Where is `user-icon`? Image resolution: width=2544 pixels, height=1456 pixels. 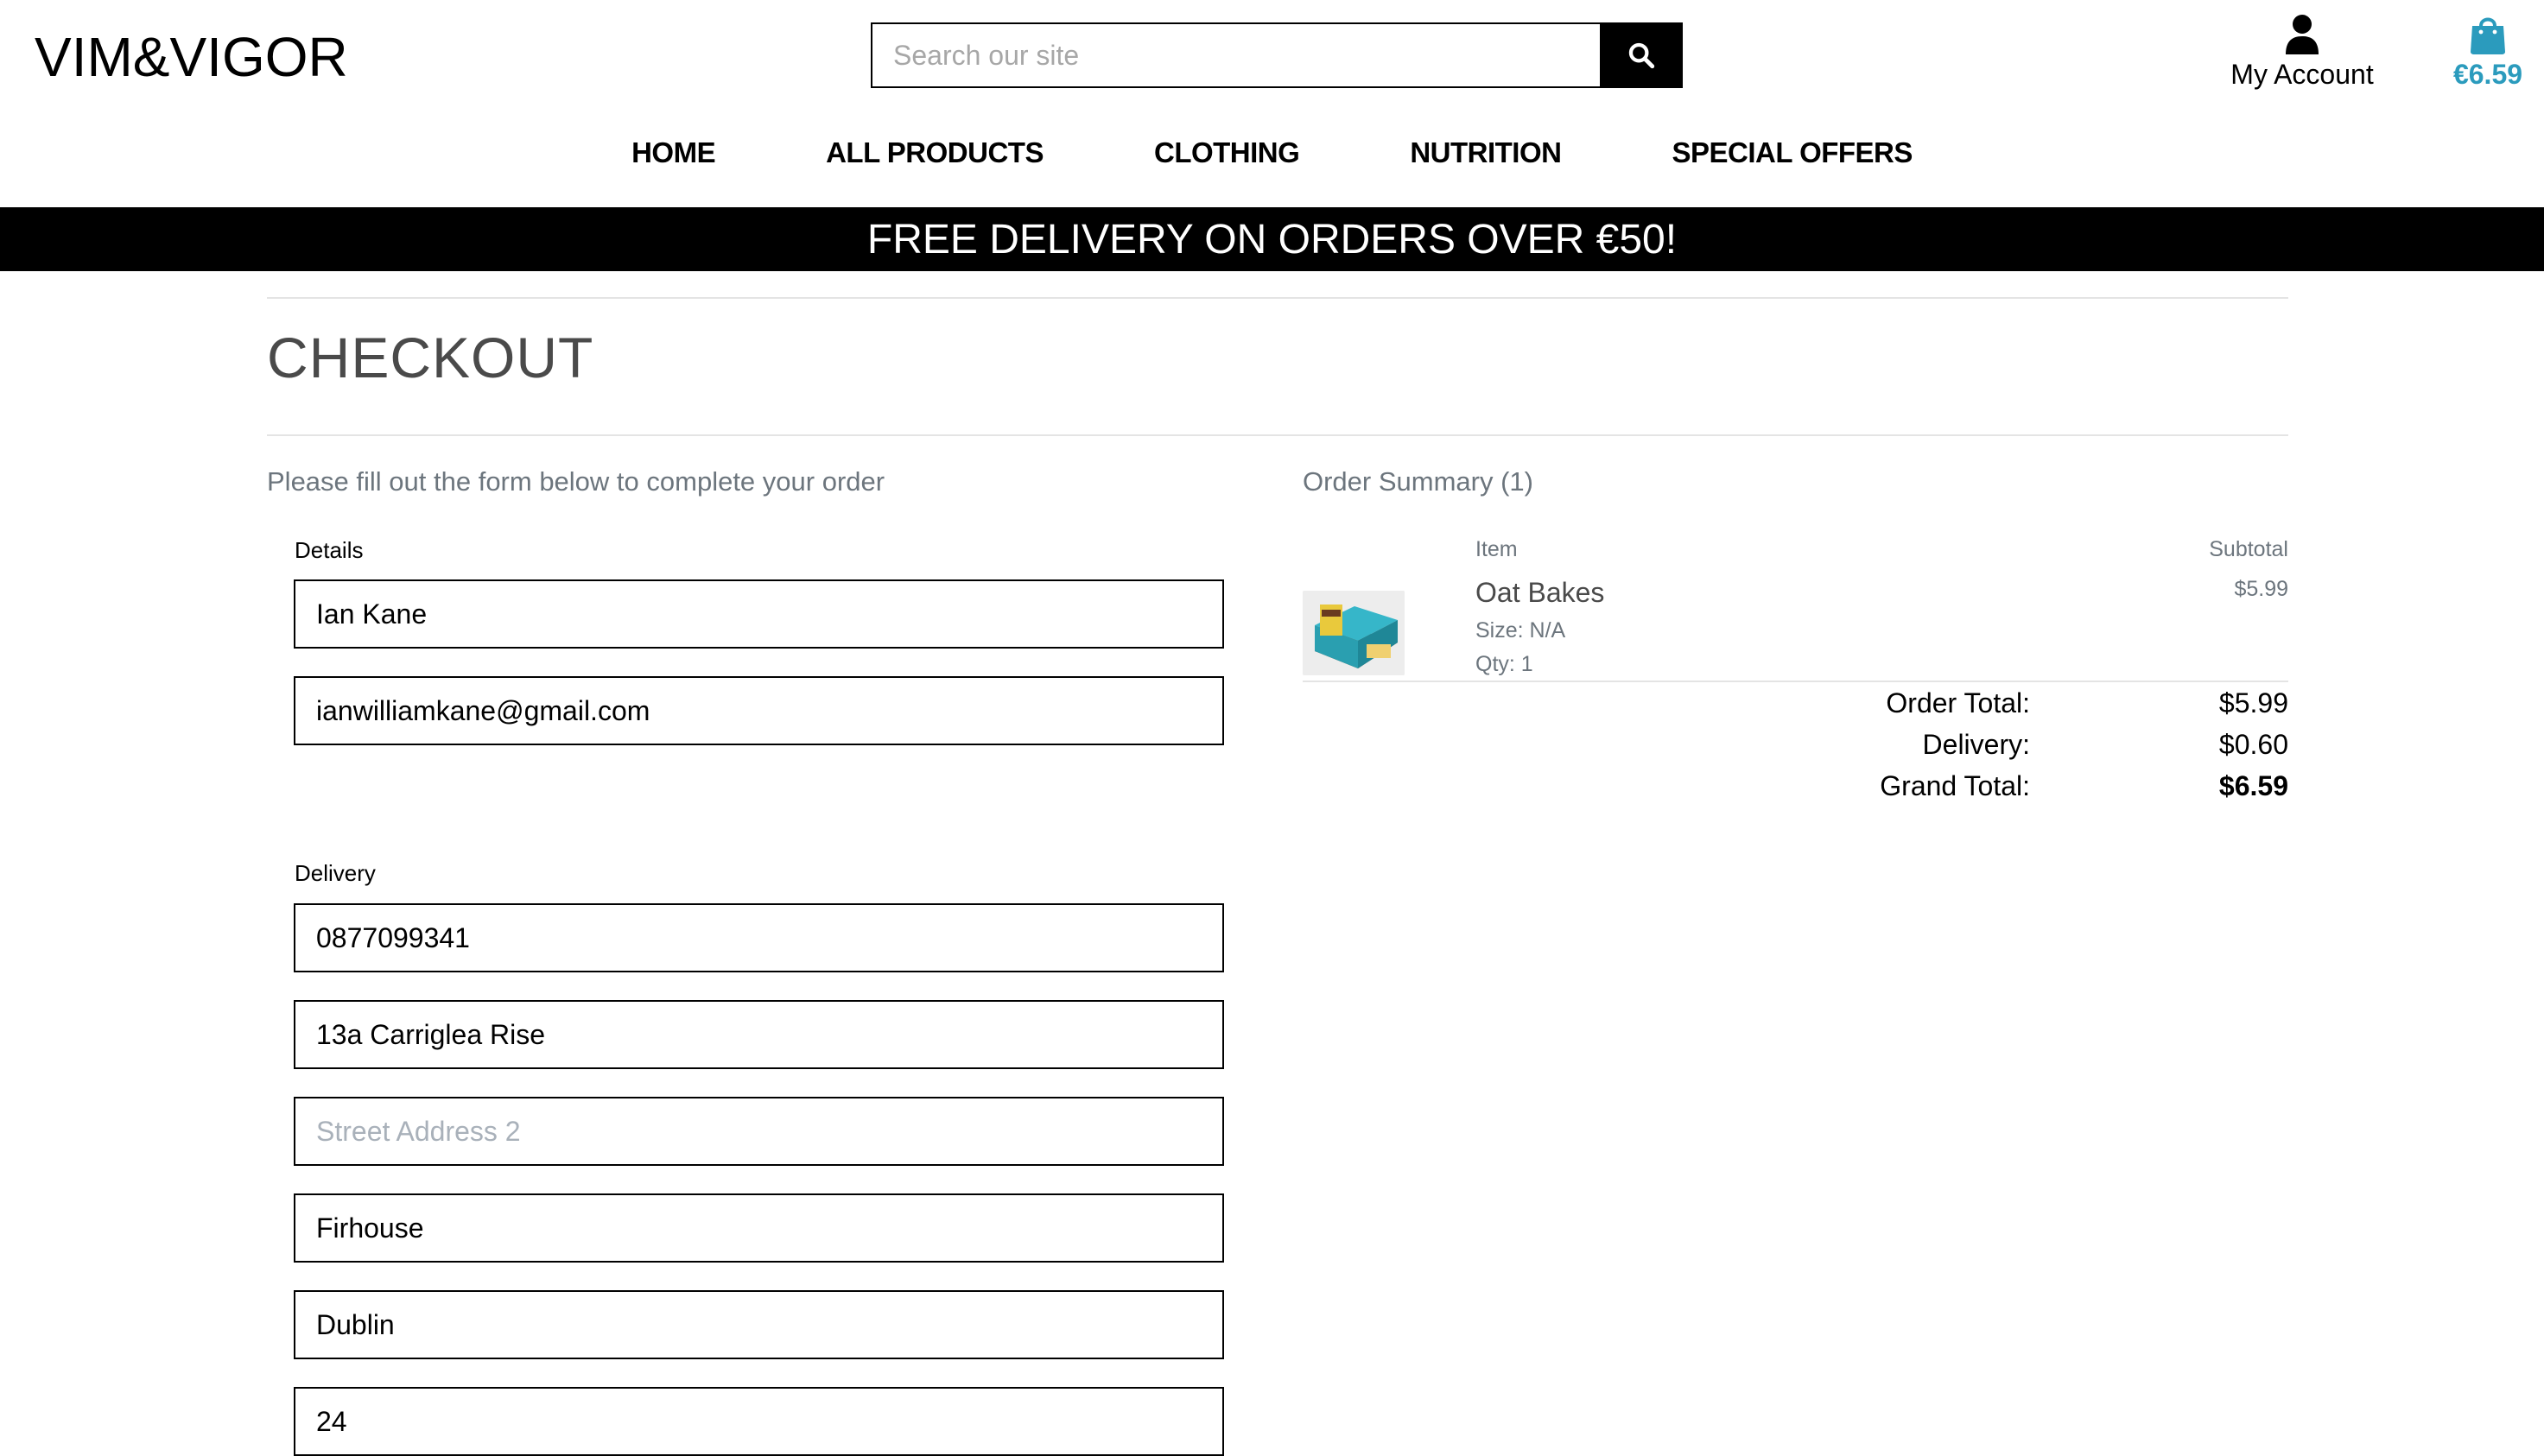 user-icon is located at coordinates (2302, 35).